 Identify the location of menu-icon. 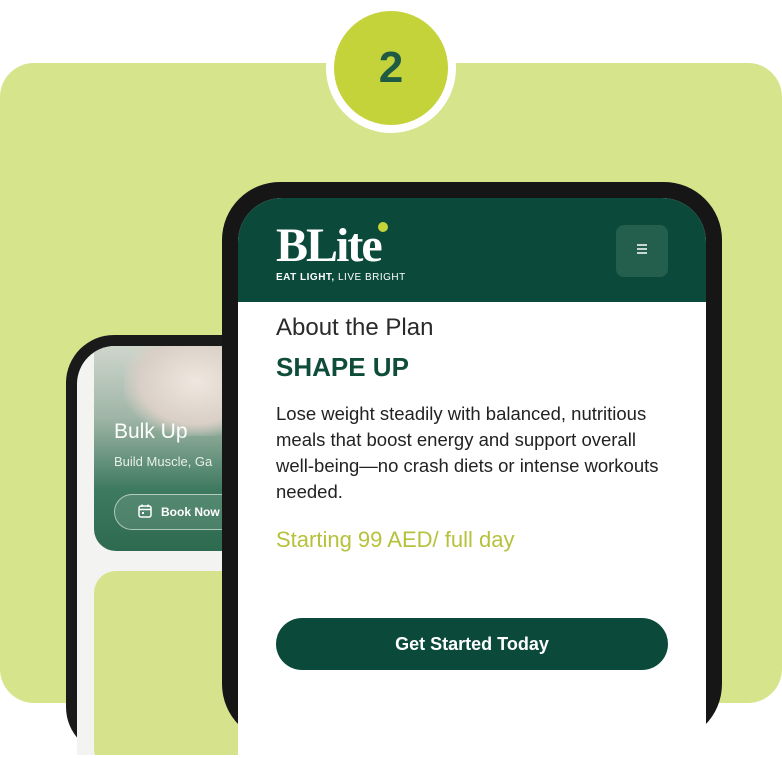
(642, 251).